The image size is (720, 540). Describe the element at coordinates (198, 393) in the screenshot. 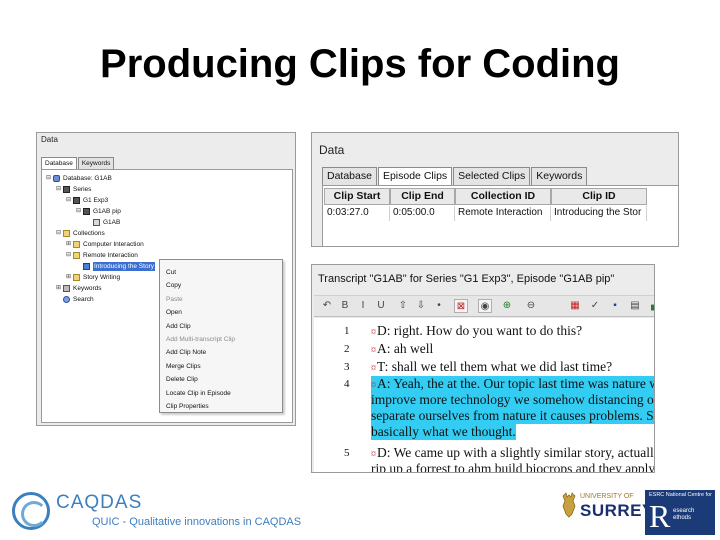

I see `context-menu-item: Locate Clip in Episode` at that location.